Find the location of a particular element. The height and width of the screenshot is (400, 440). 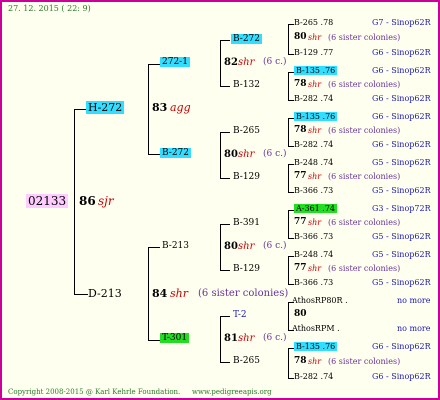

gen2-score-1: 82 is located at coordinates (231, 62).